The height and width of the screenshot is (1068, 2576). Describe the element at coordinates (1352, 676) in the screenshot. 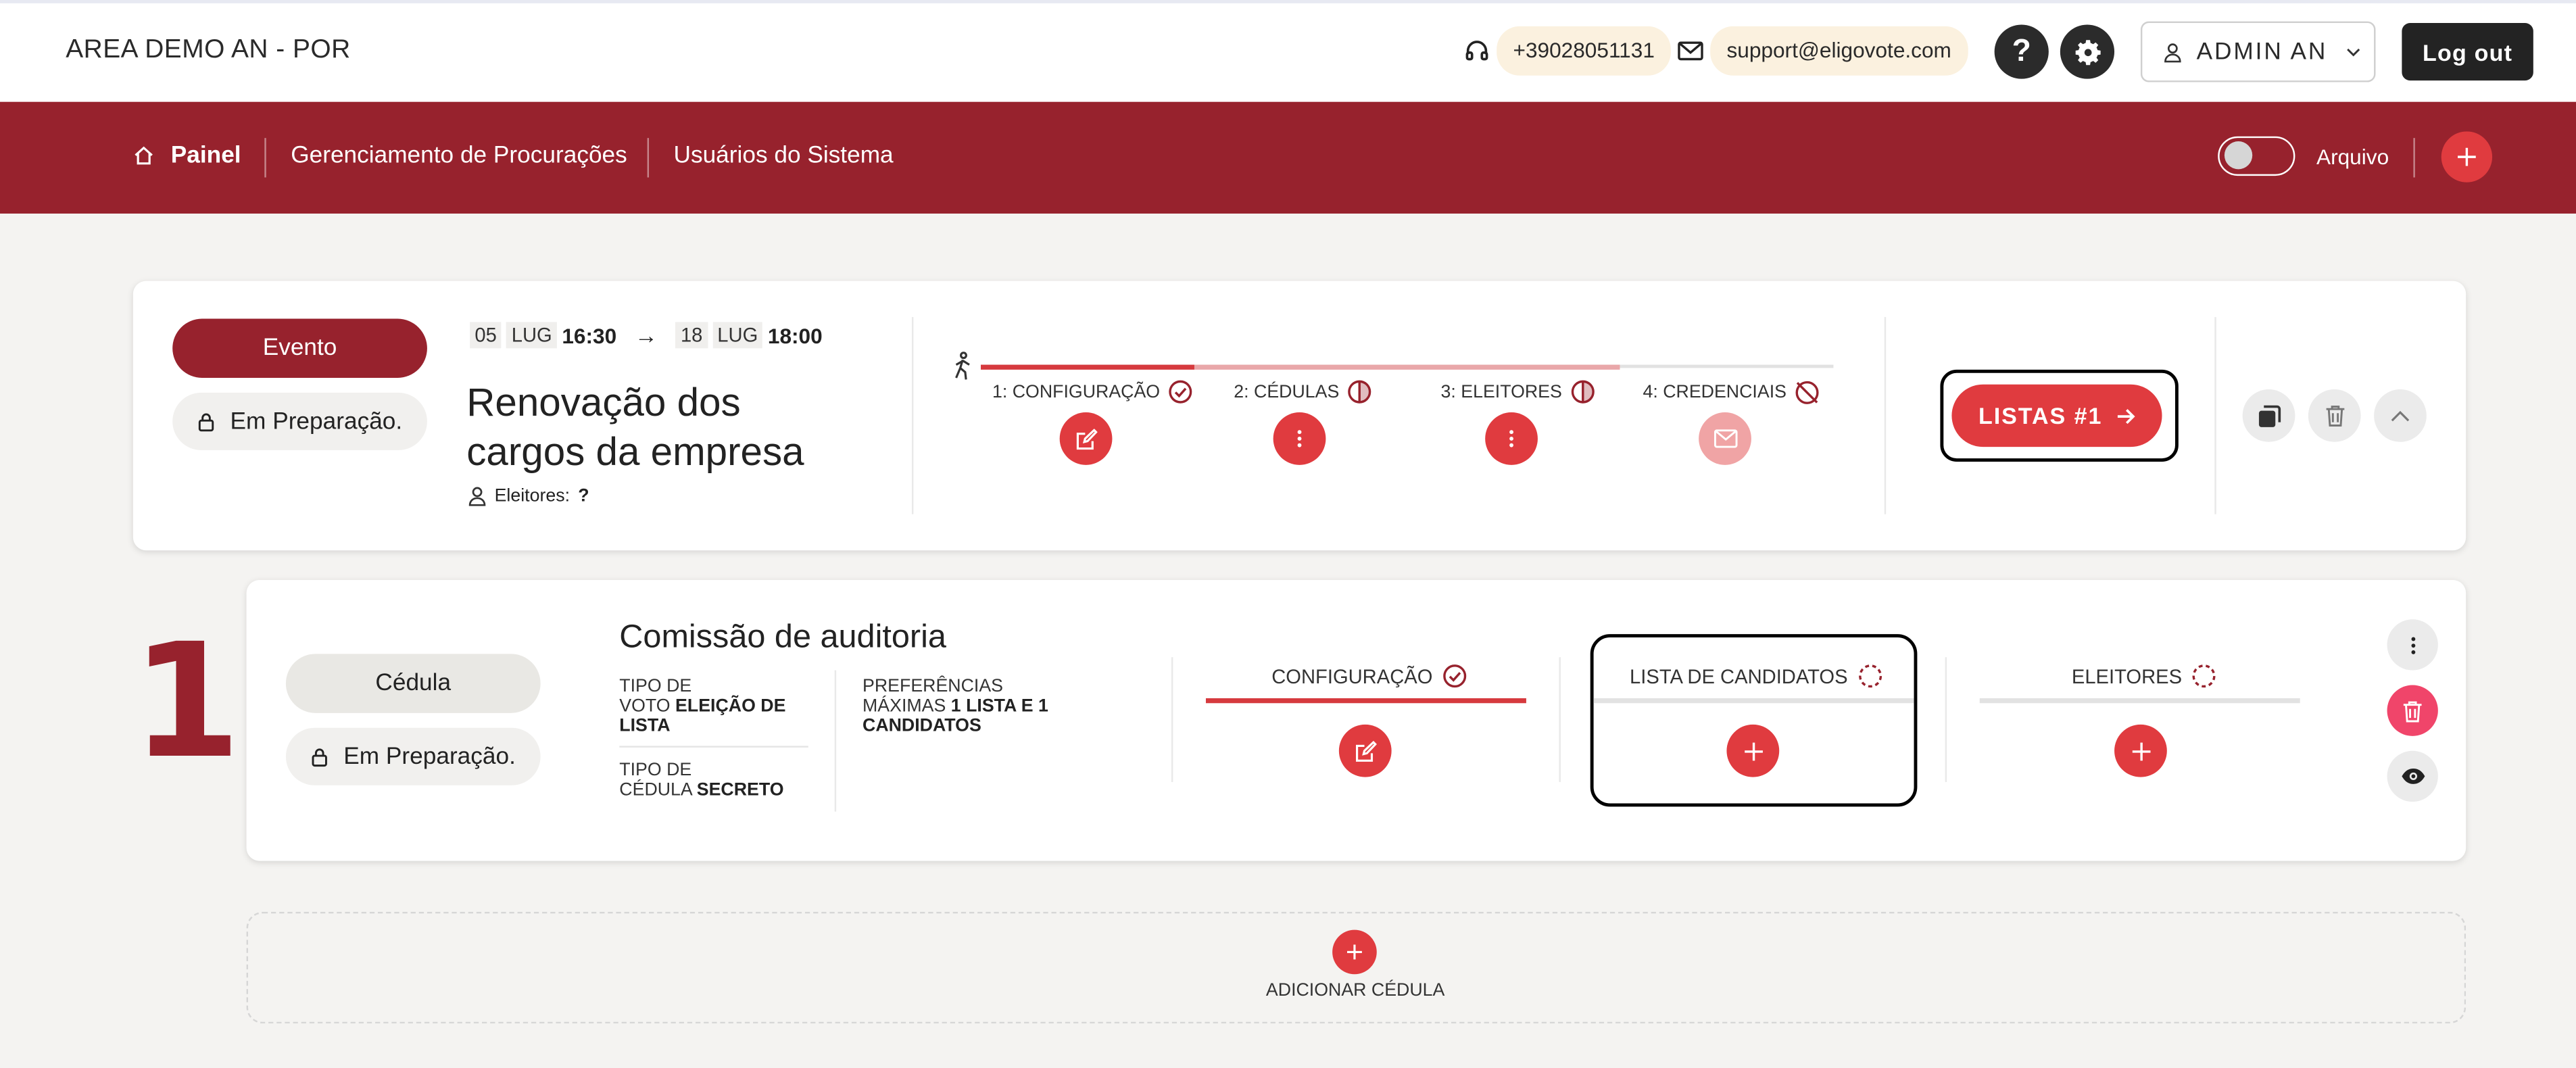

I see `section-label: CONFIGURAÇÃO` at that location.